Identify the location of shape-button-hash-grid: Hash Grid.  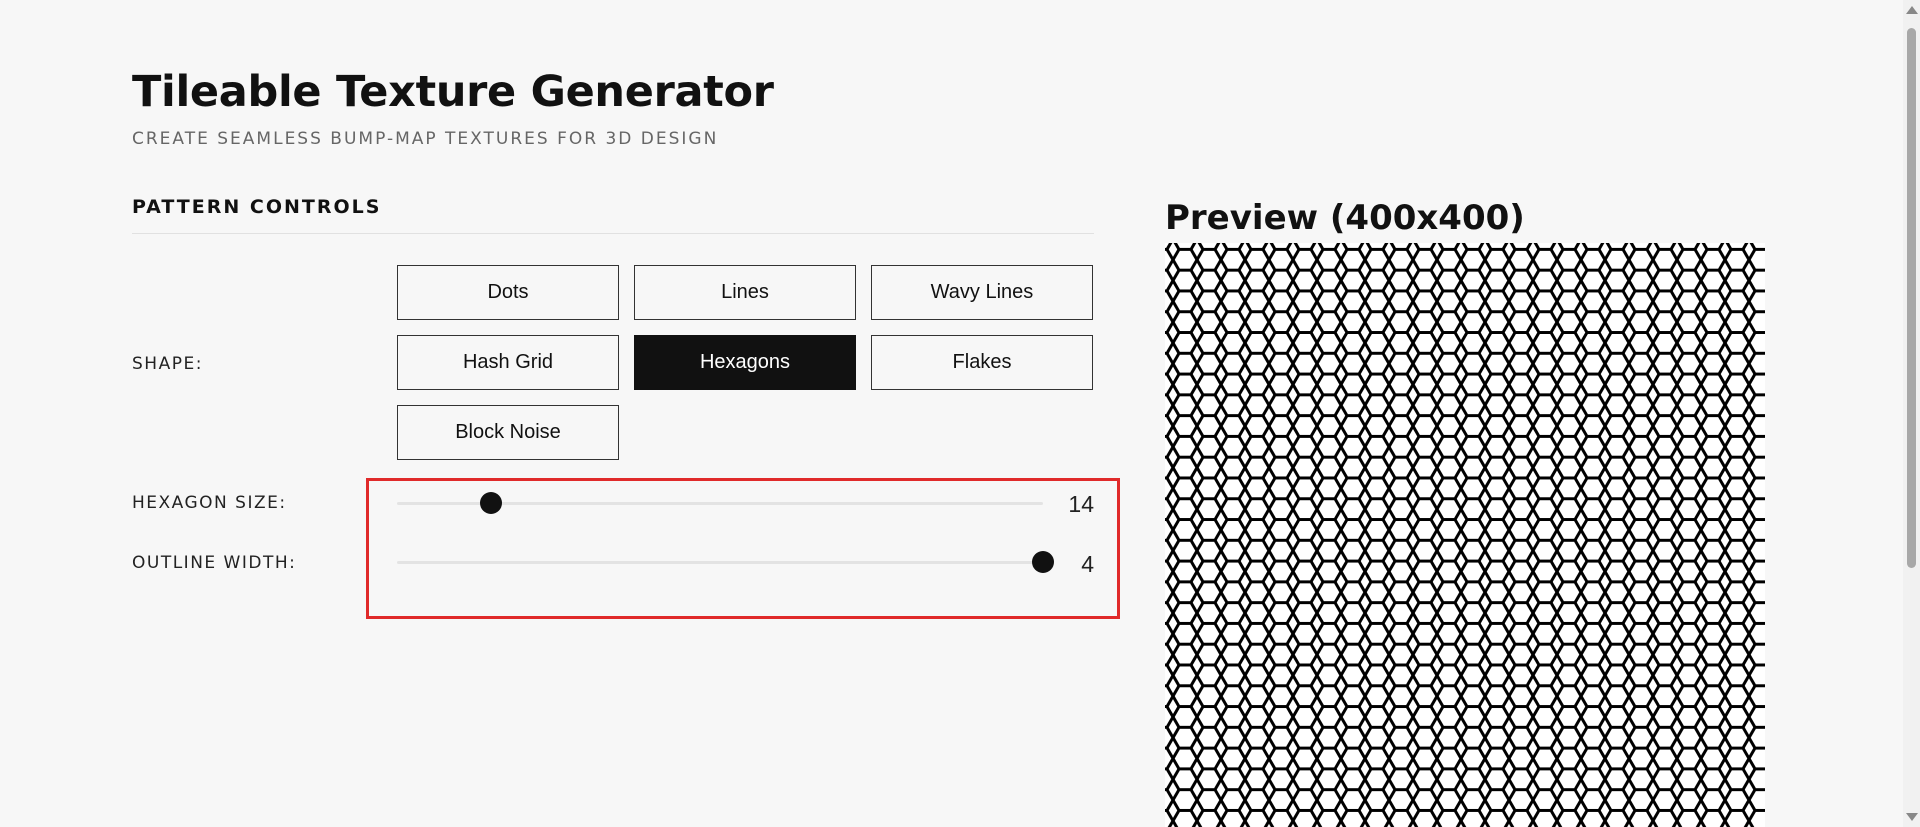
(508, 362).